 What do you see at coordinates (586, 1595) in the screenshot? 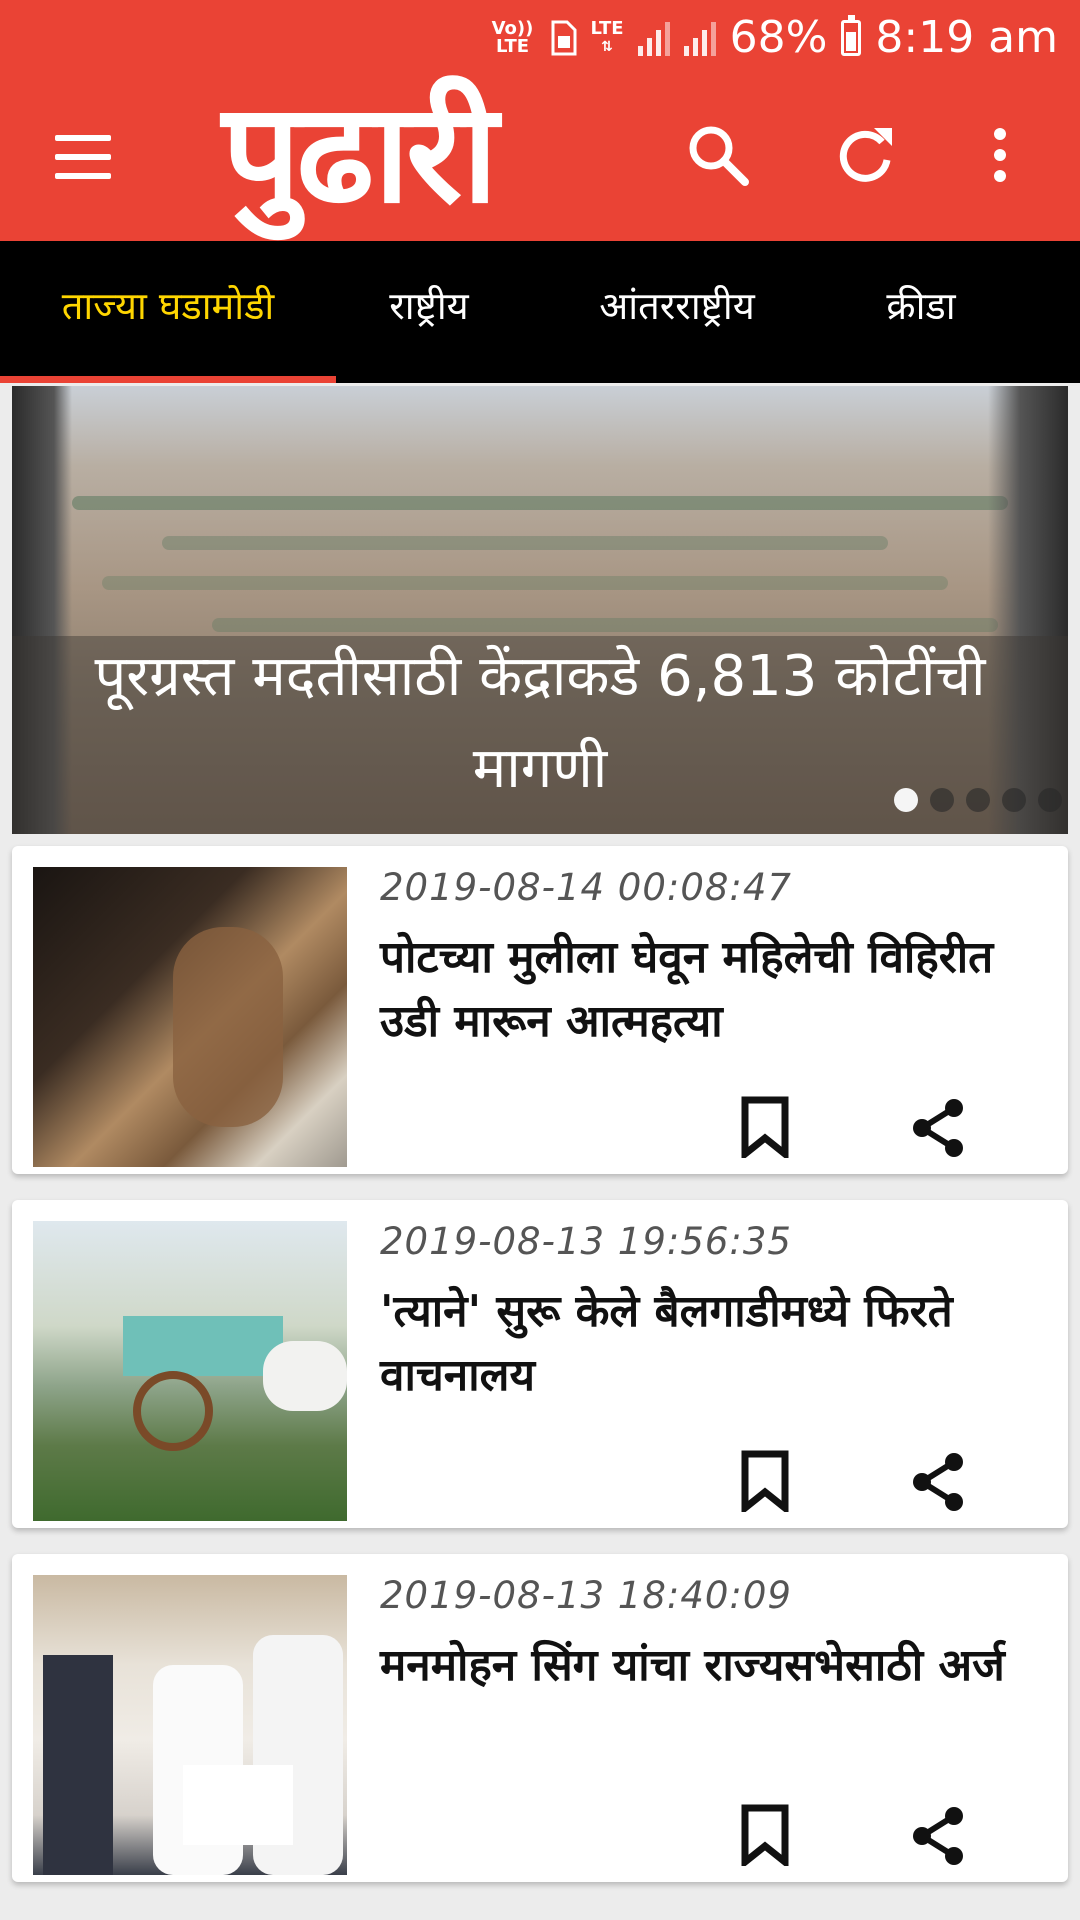
I see `article-timestamp: 2019-08-13 18:40:09` at bounding box center [586, 1595].